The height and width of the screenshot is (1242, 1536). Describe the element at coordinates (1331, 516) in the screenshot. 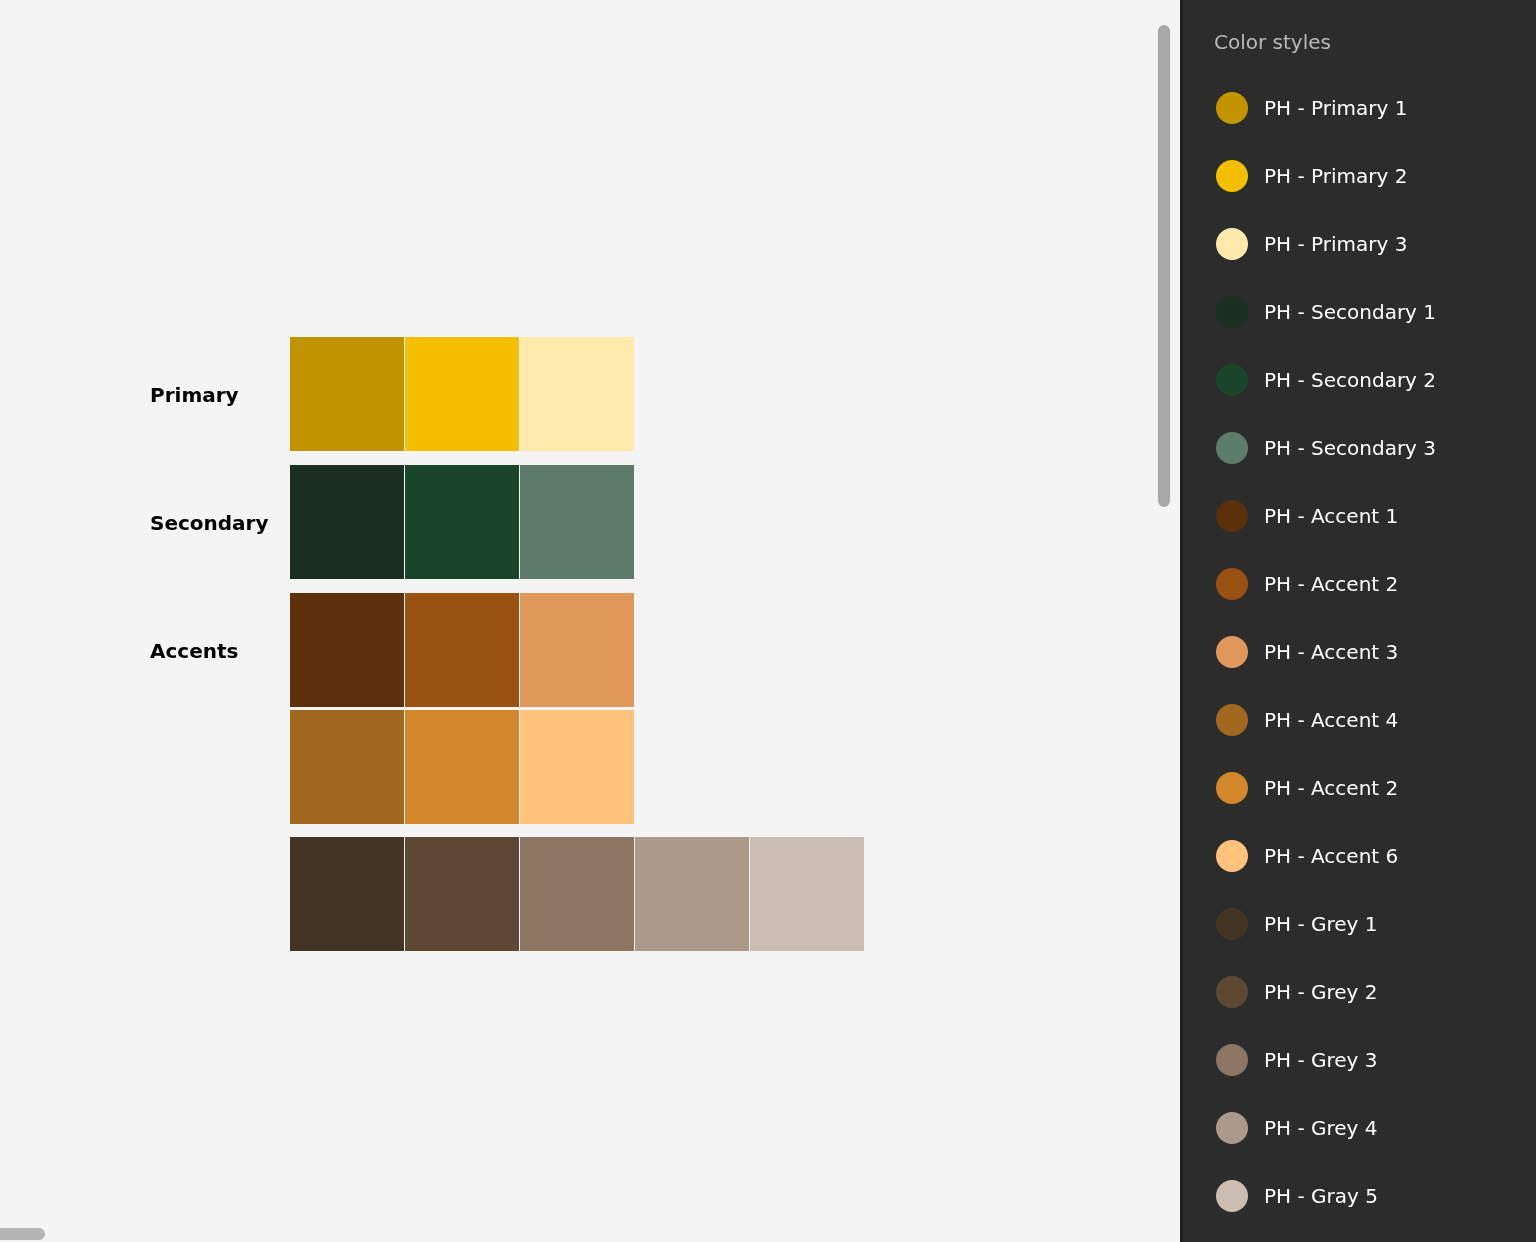

I see `color-style-name: PH - Accent 1` at that location.